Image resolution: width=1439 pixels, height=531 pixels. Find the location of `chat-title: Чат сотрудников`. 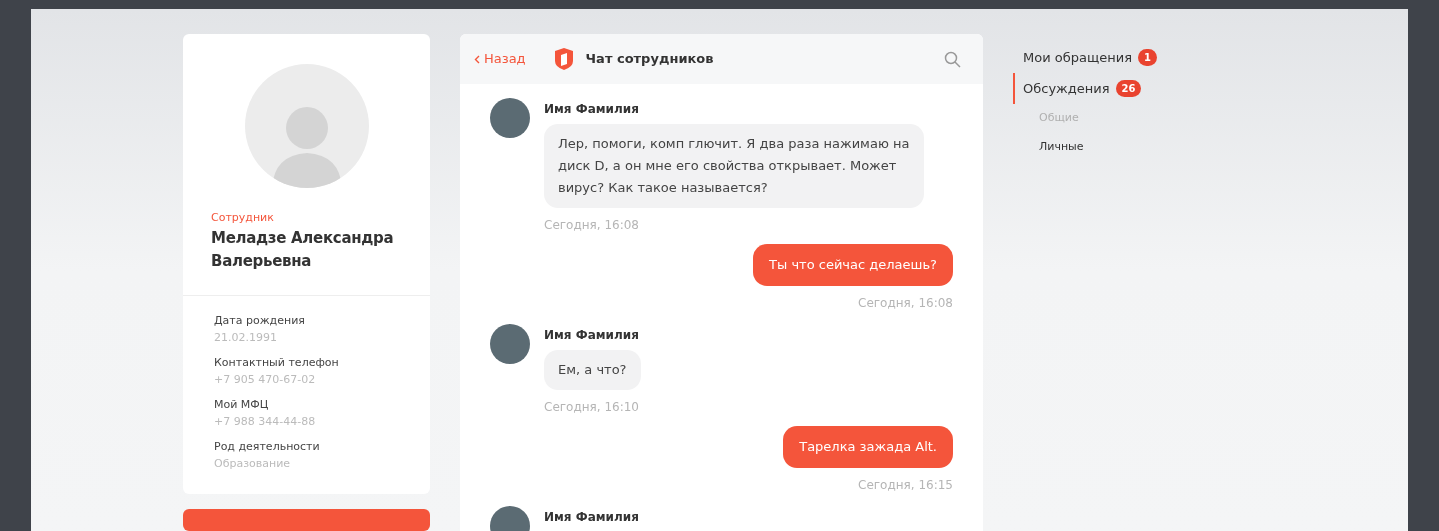

chat-title: Чат сотрудников is located at coordinates (649, 59).